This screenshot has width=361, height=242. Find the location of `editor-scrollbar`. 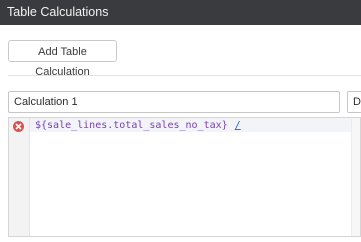

editor-scrollbar is located at coordinates (355, 177).